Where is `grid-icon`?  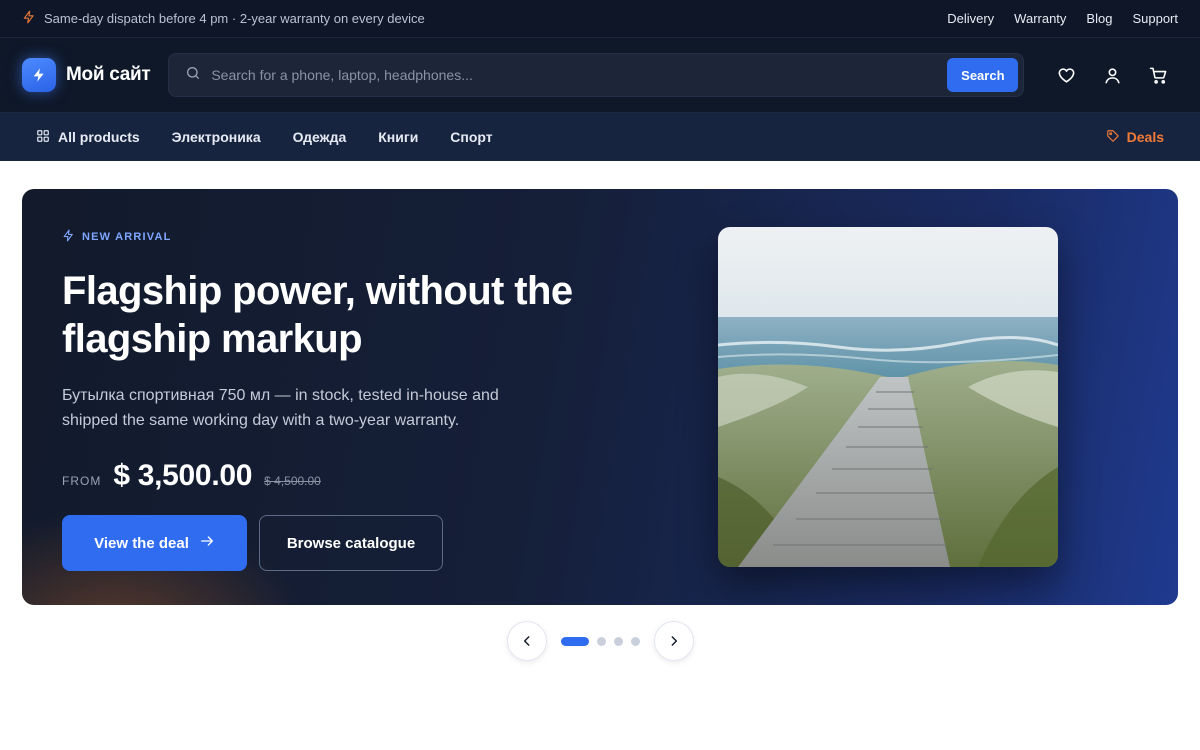 grid-icon is located at coordinates (43, 137).